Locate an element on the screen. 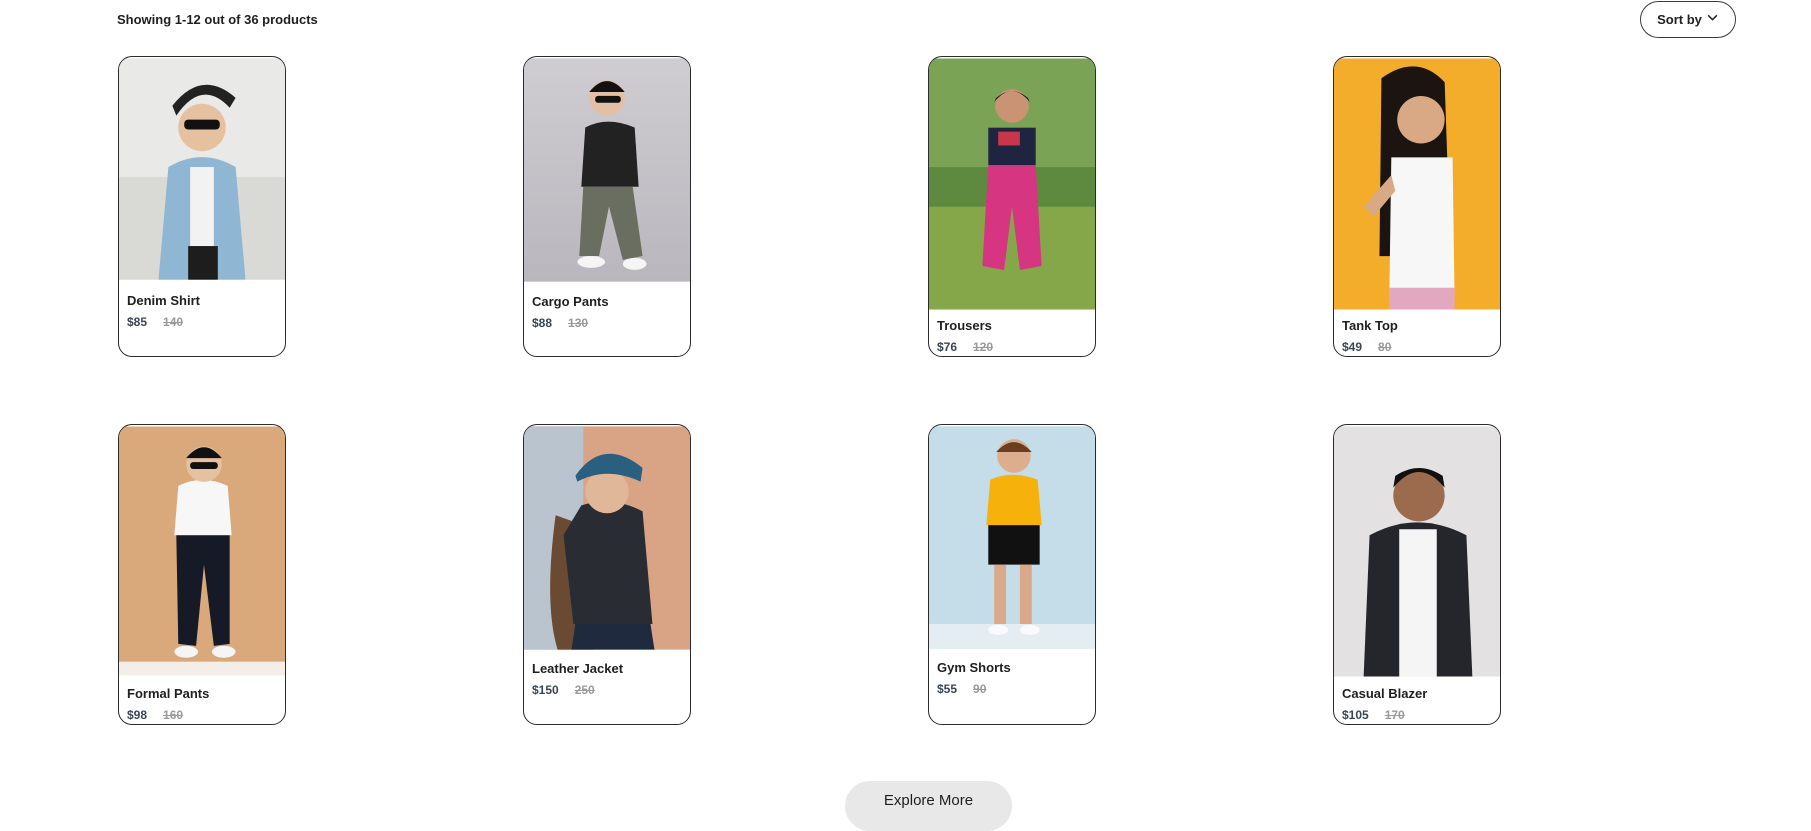  product-name: Trousers is located at coordinates (964, 325).